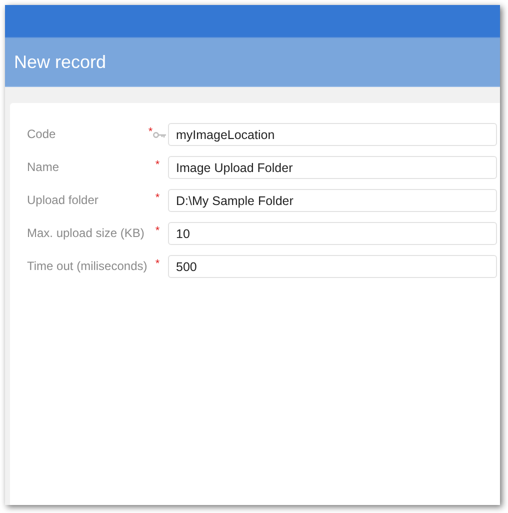  Describe the element at coordinates (332, 200) in the screenshot. I see `input-field: D:\My Sample Folder` at that location.